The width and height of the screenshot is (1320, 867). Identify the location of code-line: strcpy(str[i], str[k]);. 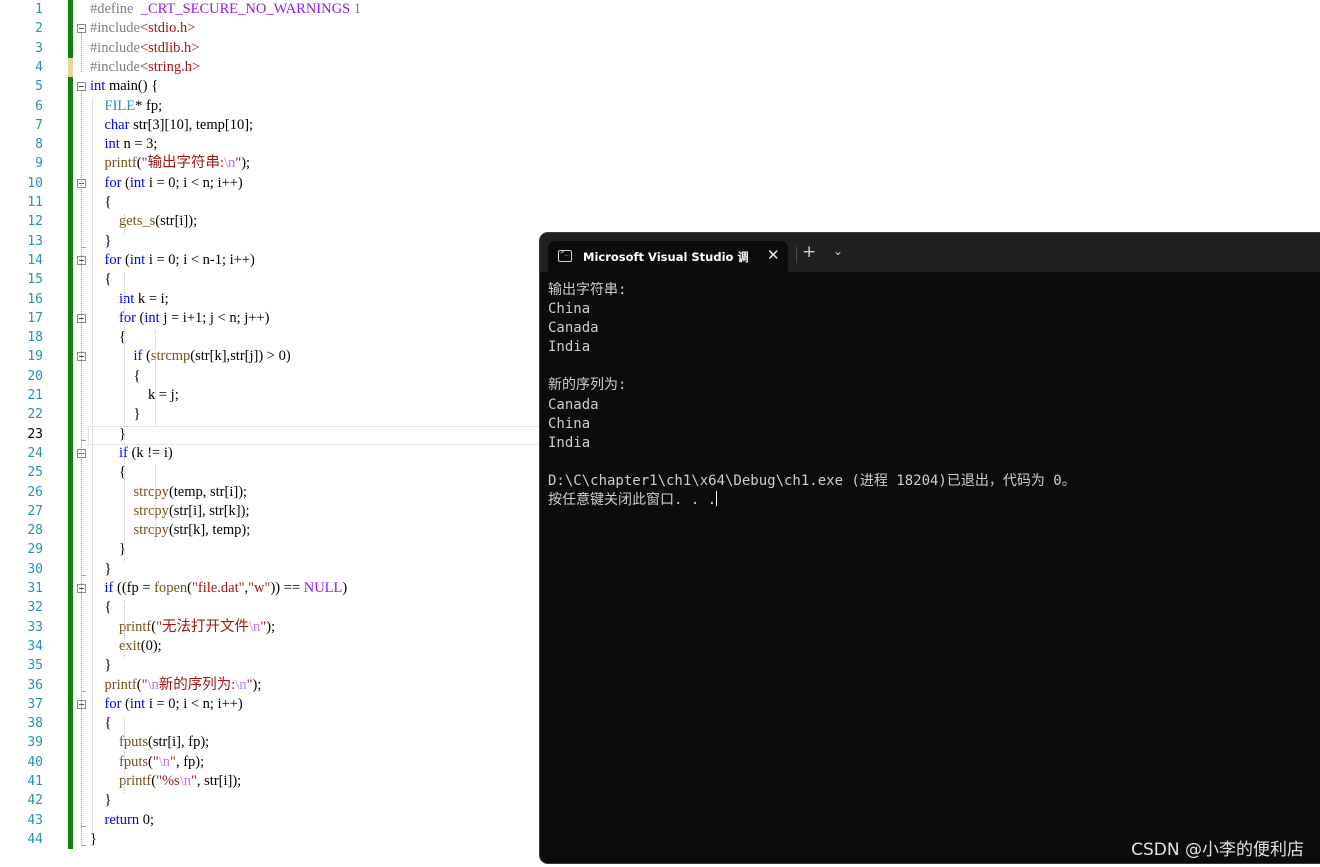
(170, 511).